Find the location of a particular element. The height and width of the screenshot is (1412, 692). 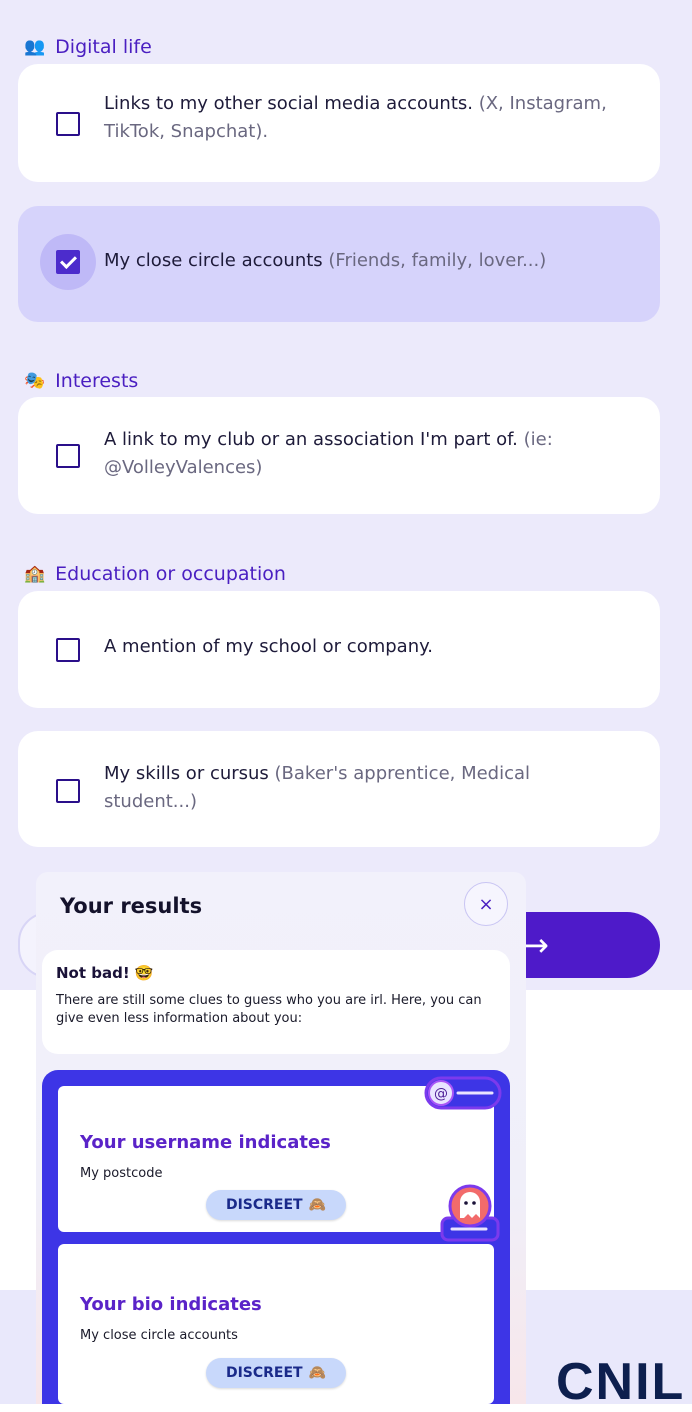

close-icon: × is located at coordinates (486, 904).